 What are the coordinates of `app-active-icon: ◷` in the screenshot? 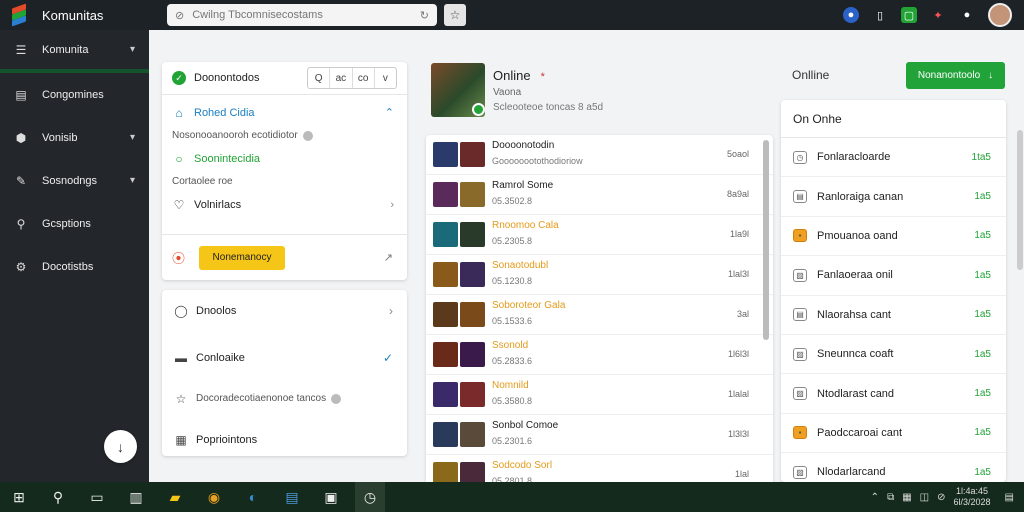 It's located at (370, 497).